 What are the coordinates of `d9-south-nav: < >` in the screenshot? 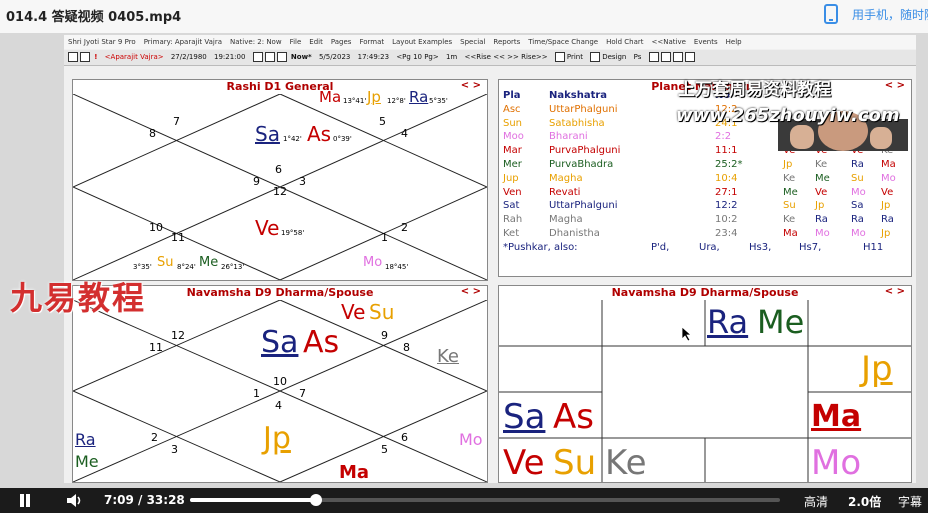 It's located at (895, 291).